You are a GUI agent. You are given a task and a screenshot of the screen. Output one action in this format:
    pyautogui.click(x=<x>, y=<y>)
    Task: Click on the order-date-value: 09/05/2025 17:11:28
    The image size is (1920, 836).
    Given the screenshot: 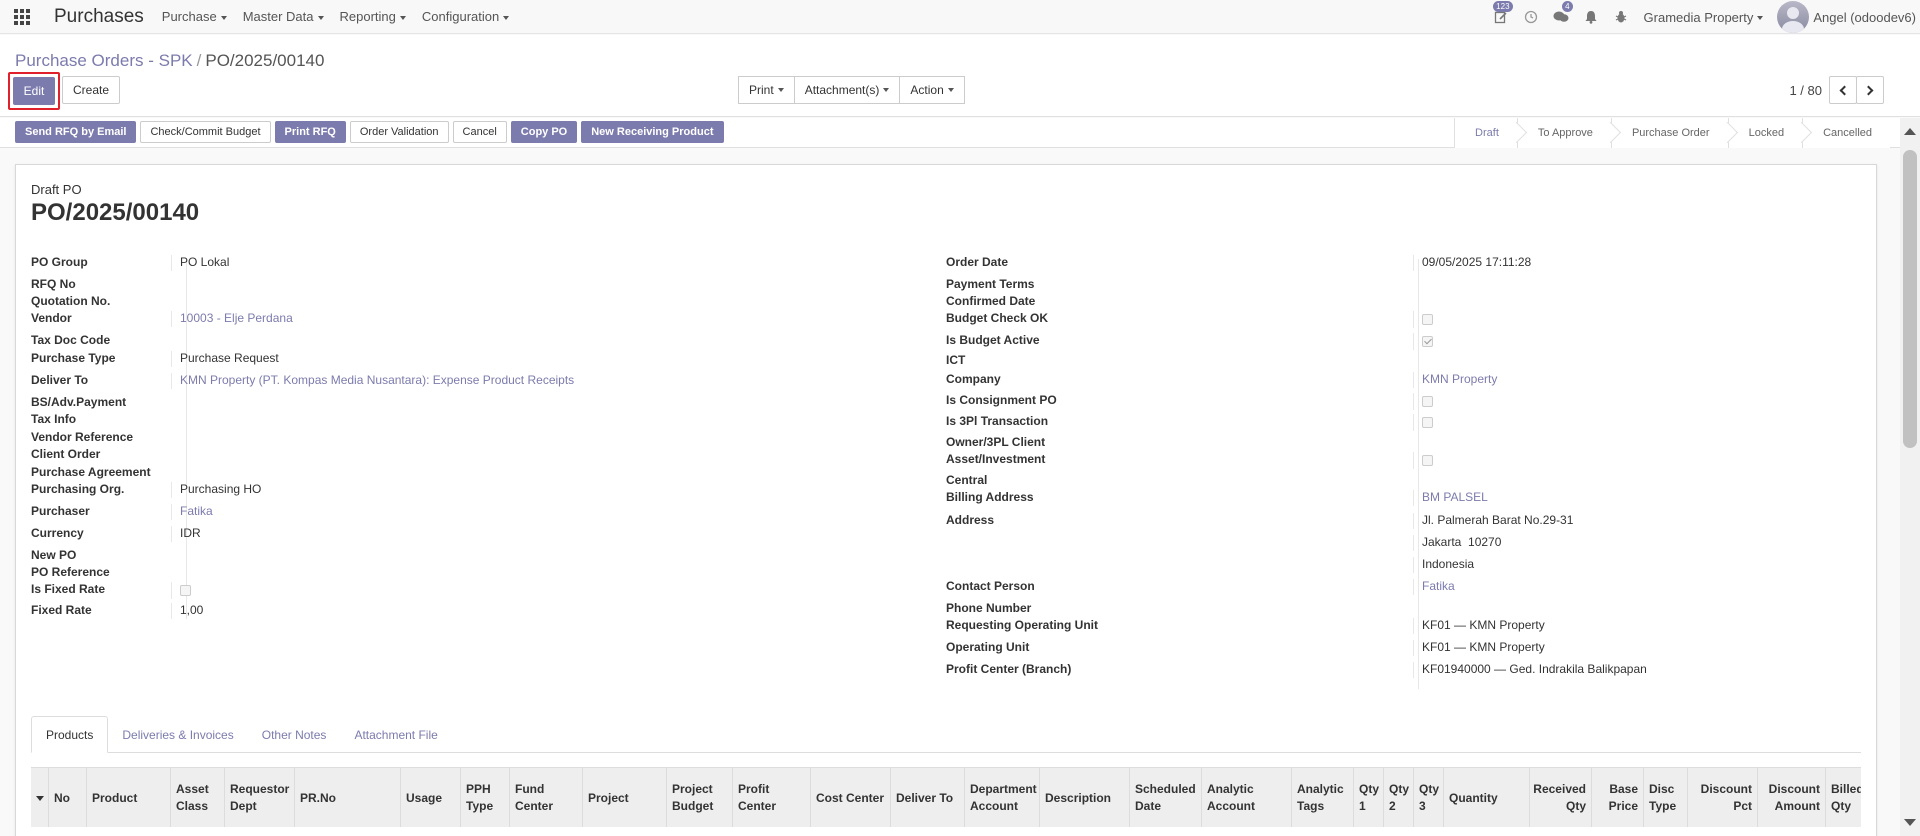 What is the action you would take?
    pyautogui.click(x=1472, y=263)
    